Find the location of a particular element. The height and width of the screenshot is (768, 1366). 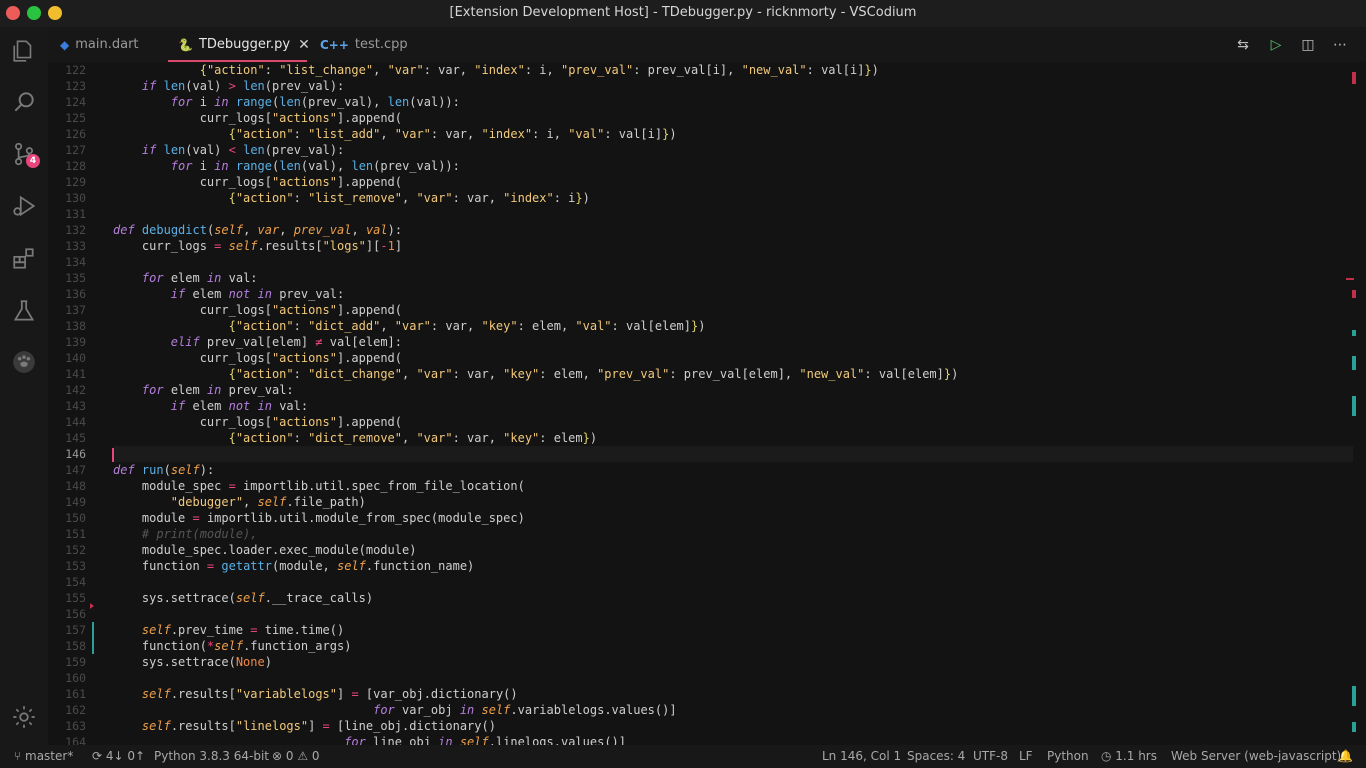

tab-tdebugger-py: 🐍 TDebugger.py ✕ is located at coordinates (244, 44).